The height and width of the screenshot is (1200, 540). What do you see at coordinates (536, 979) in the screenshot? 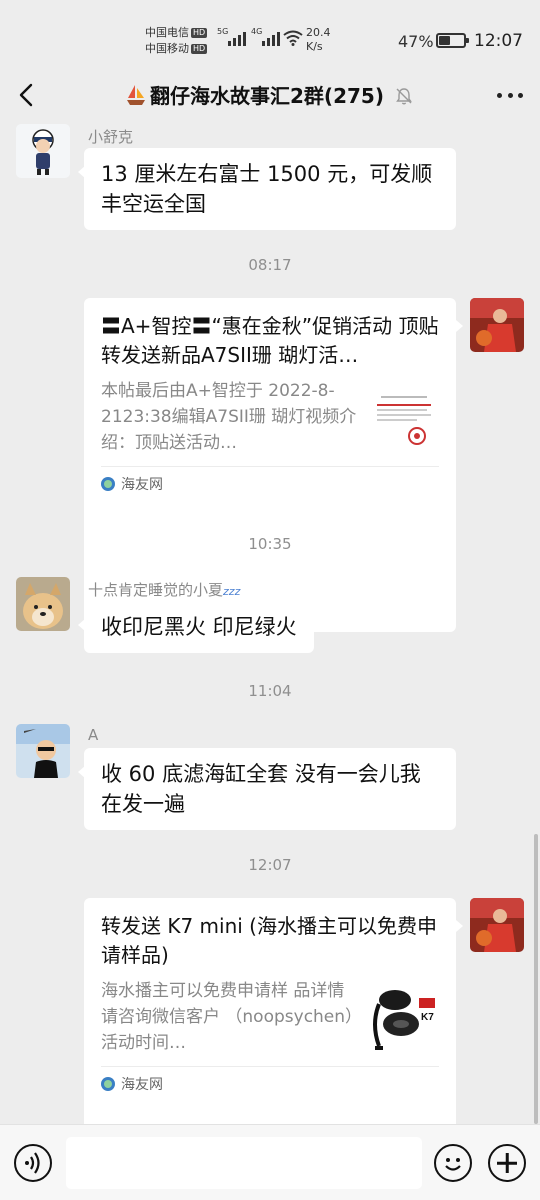
I see `scrollbar` at bounding box center [536, 979].